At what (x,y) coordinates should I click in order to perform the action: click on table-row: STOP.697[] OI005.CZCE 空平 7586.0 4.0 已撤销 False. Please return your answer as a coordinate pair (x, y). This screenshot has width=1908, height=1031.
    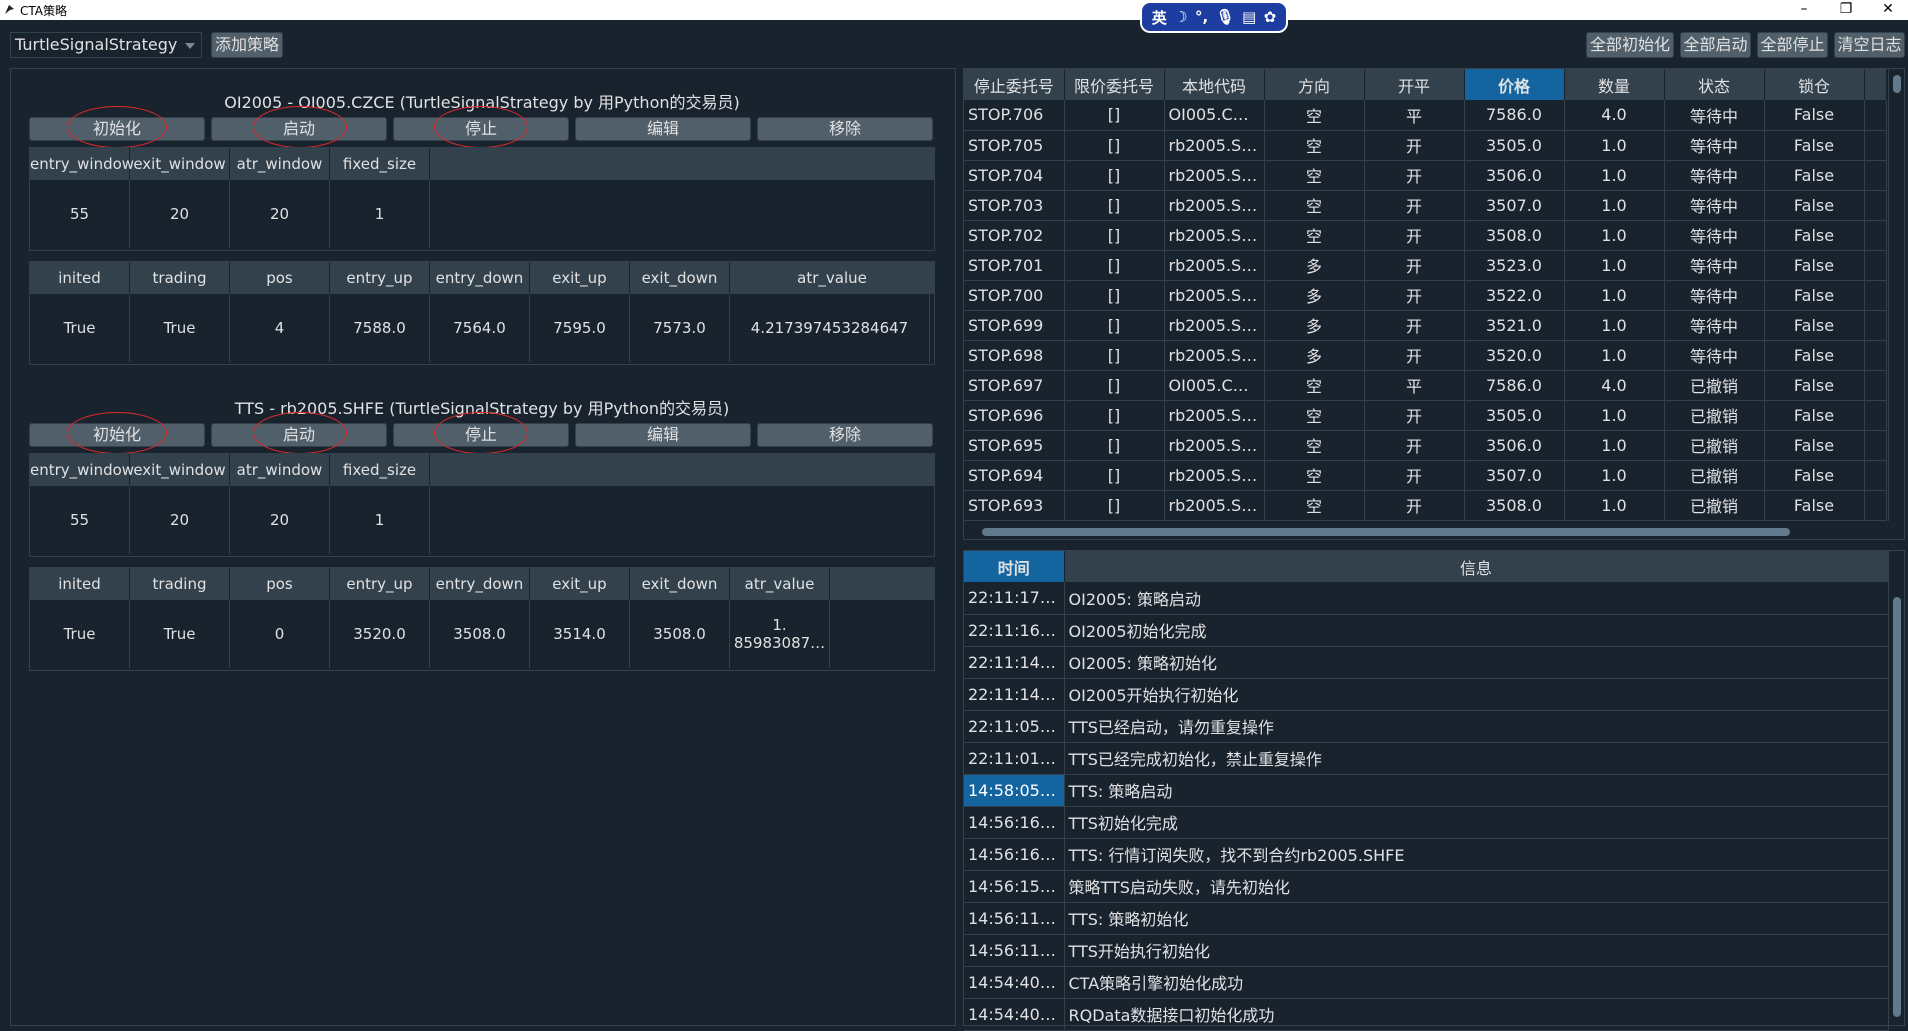
    Looking at the image, I should click on (1425, 385).